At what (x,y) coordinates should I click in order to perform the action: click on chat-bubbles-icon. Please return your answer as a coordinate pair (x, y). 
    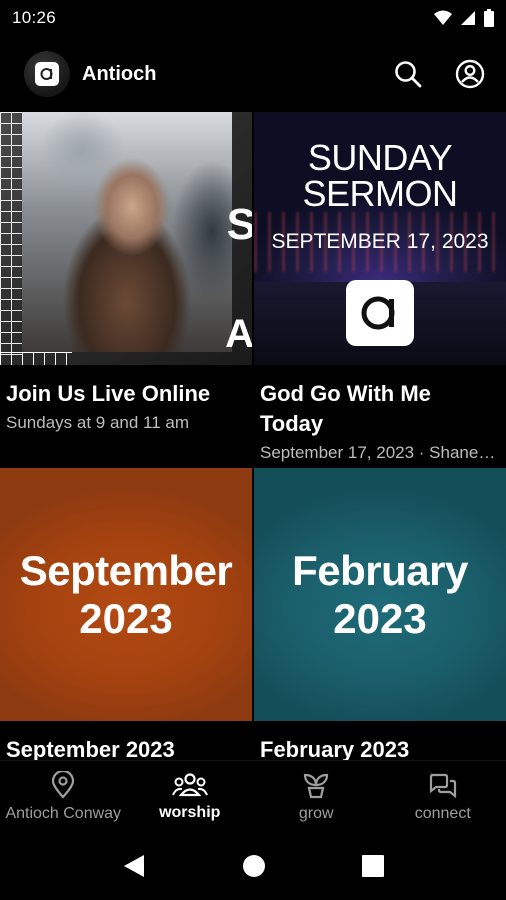
    Looking at the image, I should click on (442, 785).